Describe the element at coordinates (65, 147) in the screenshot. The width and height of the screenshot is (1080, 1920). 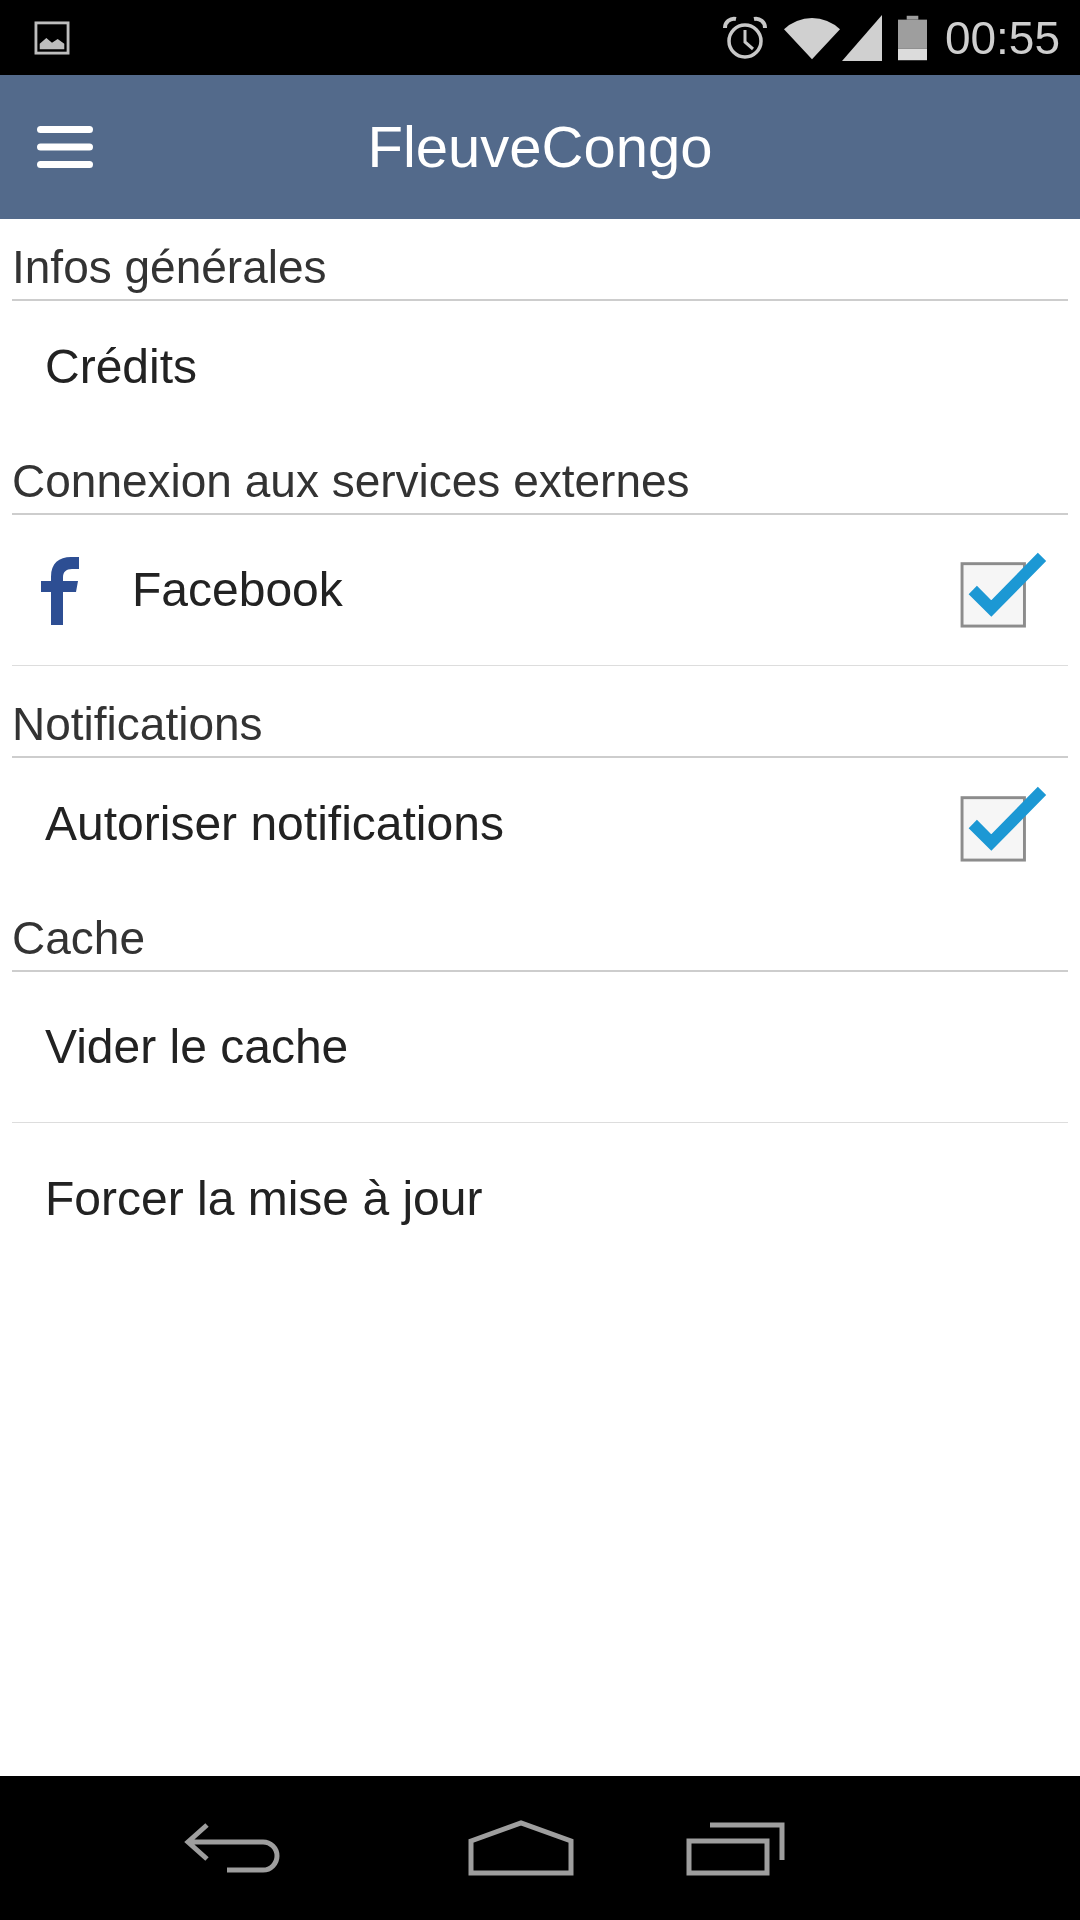
I see `menu-icon` at that location.